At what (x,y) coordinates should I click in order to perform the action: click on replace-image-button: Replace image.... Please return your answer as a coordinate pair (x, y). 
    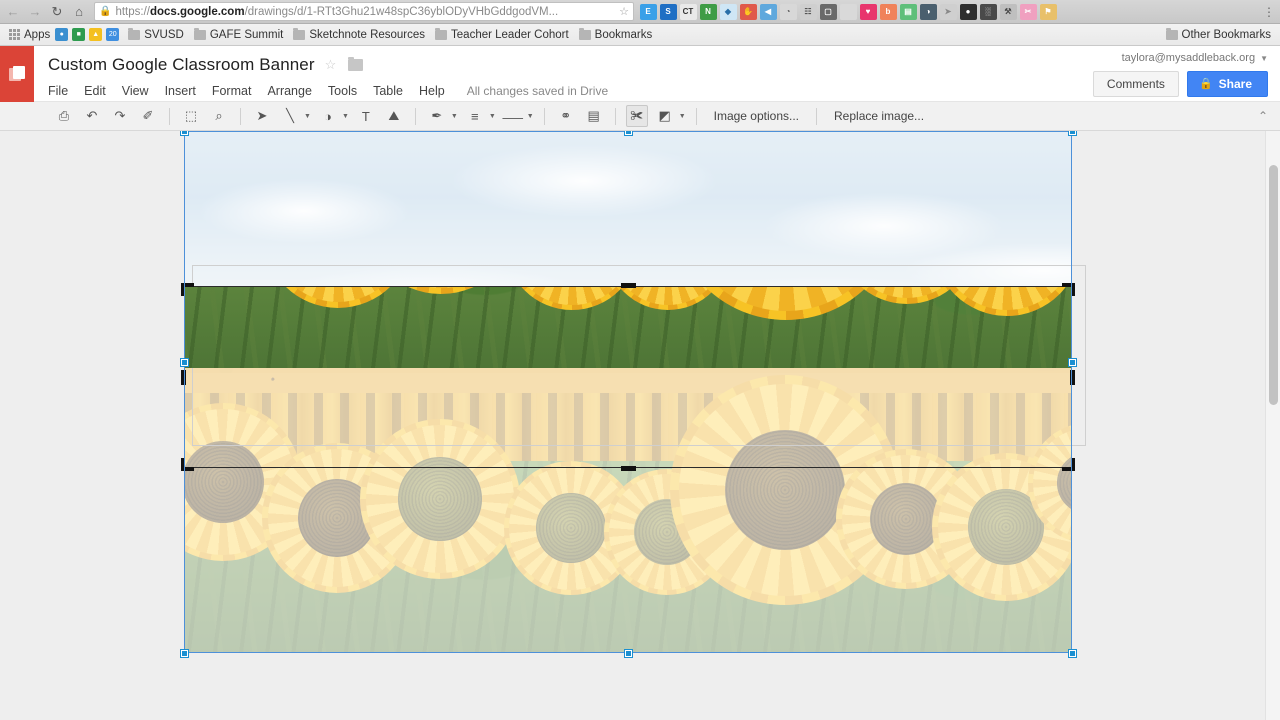
    Looking at the image, I should click on (879, 116).